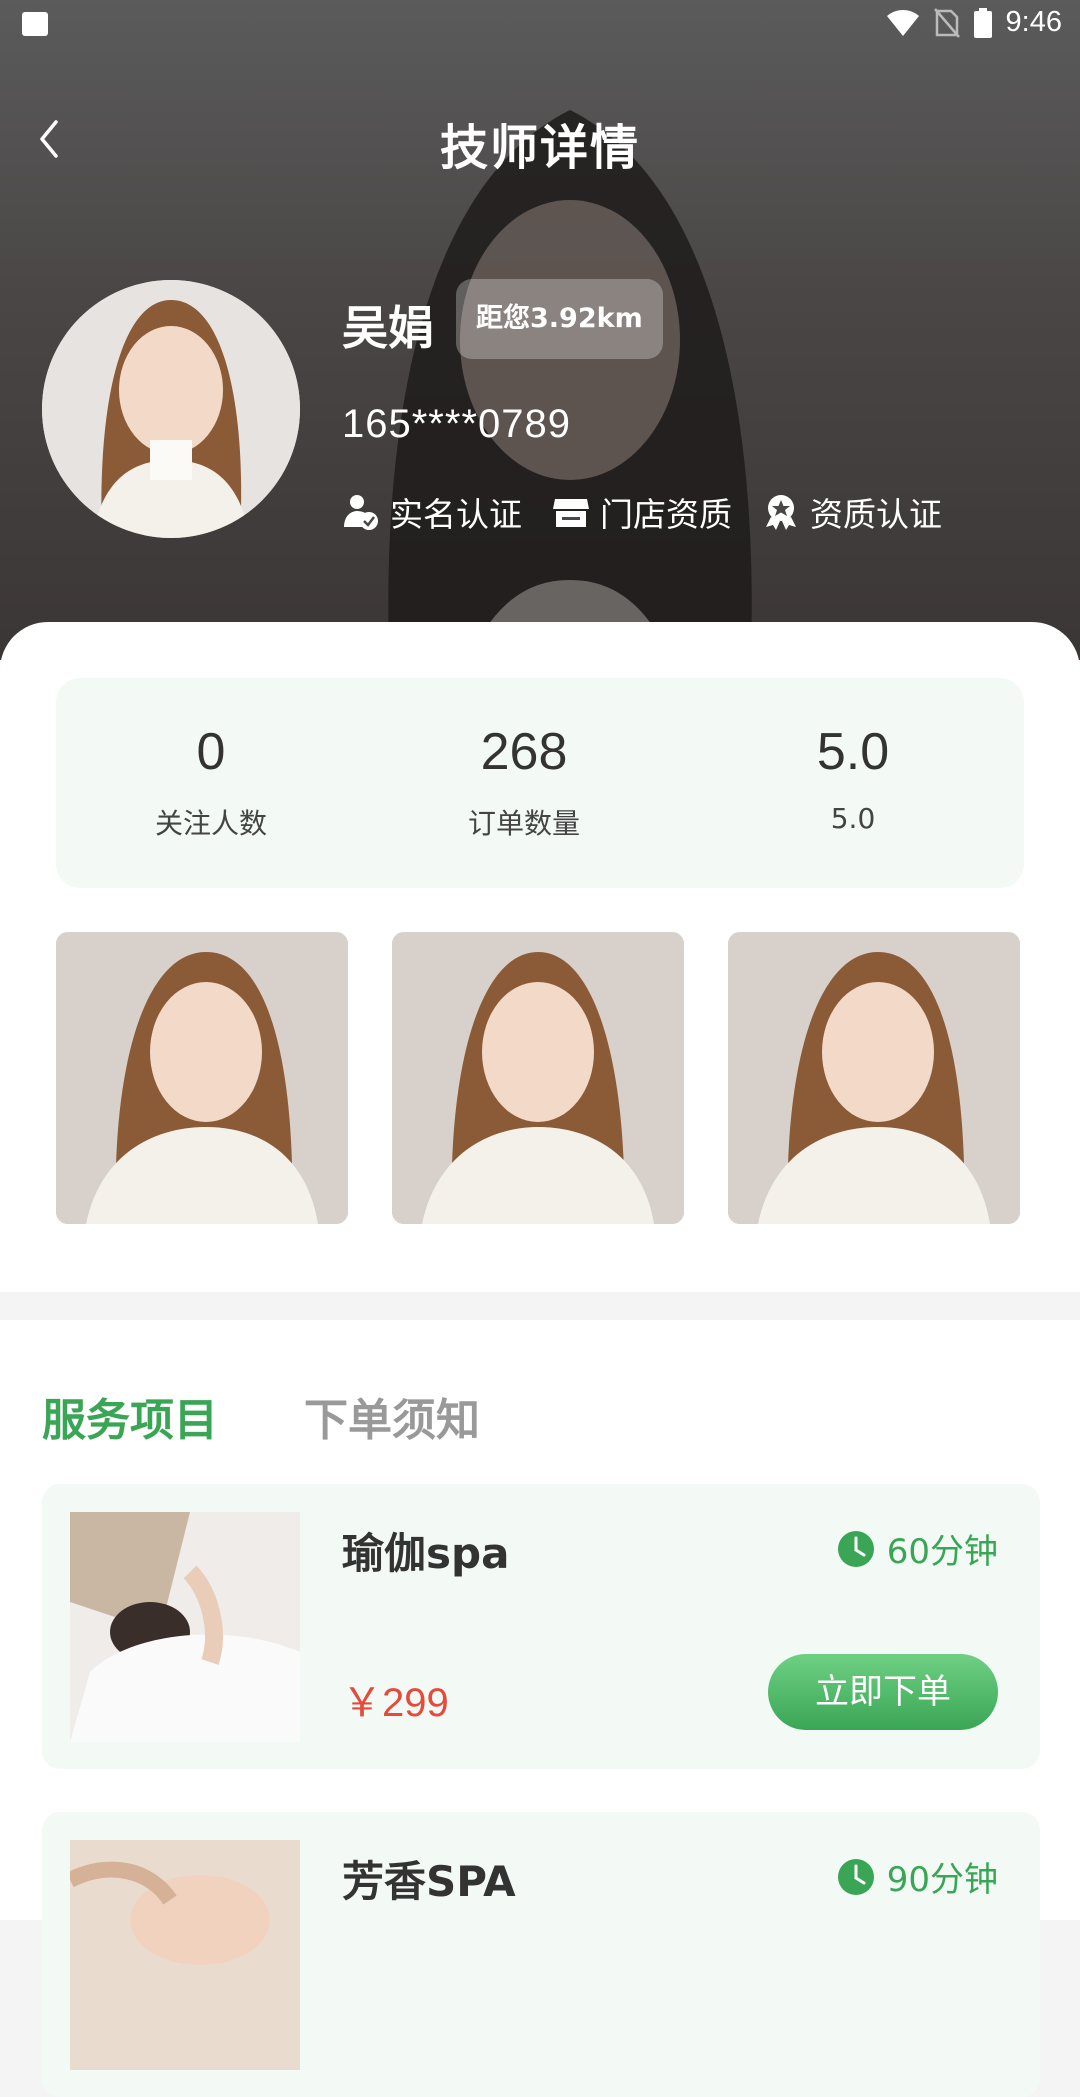 This screenshot has width=1080, height=2097. I want to click on technician-name: 吴娟, so click(388, 328).